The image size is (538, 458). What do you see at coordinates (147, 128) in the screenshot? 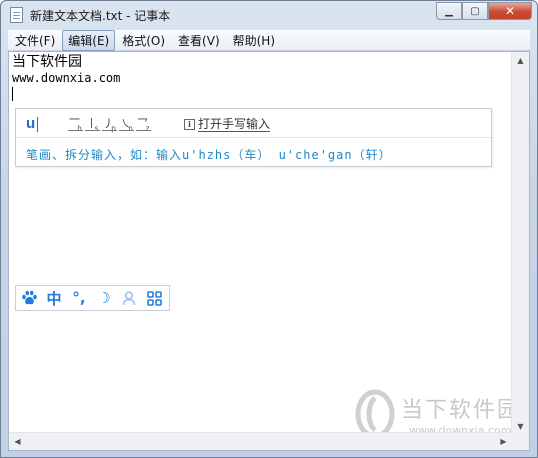
I see `stroke-letter: z` at bounding box center [147, 128].